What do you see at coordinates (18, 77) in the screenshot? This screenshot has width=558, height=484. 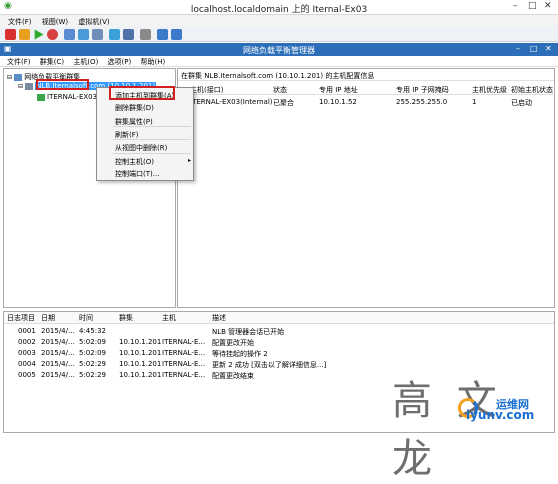 I see `nlb-root-icon` at bounding box center [18, 77].